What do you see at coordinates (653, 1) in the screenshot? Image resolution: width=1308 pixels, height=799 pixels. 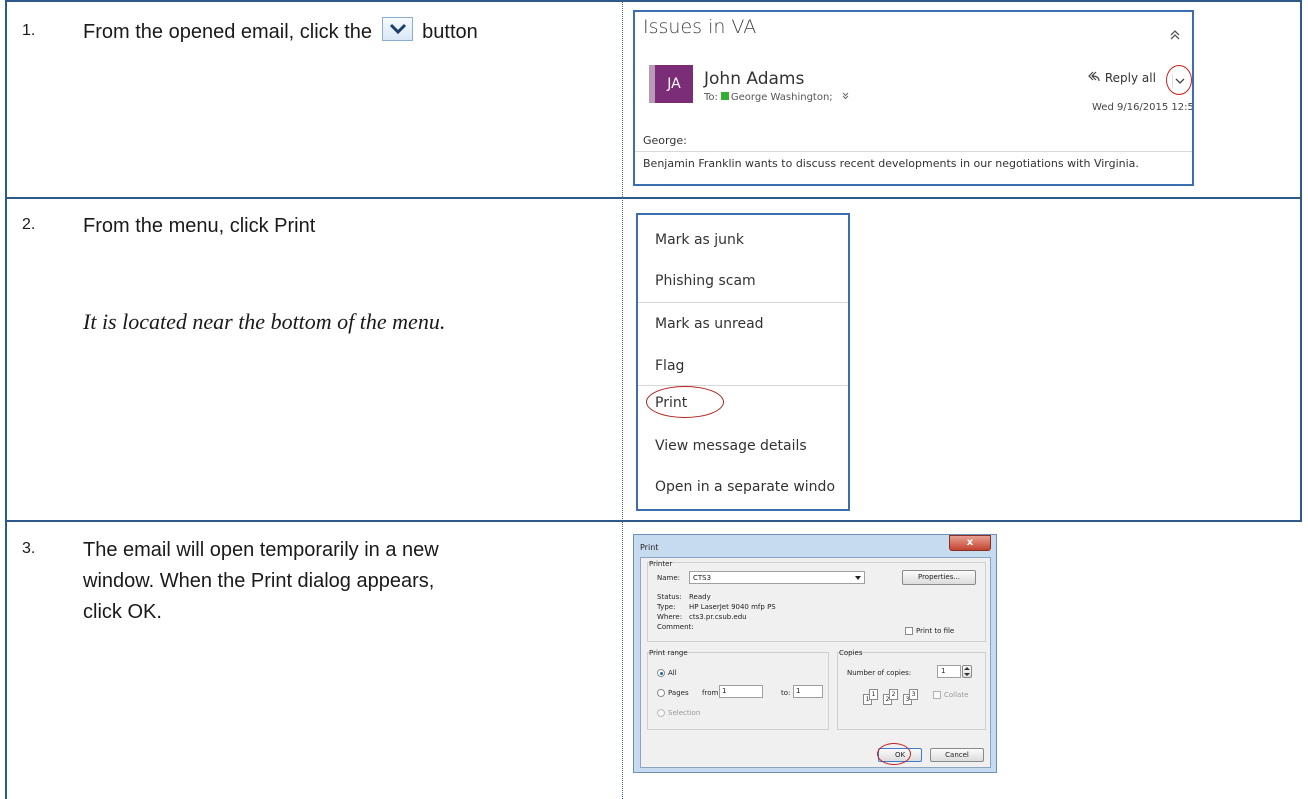 I see `table-border-top` at bounding box center [653, 1].